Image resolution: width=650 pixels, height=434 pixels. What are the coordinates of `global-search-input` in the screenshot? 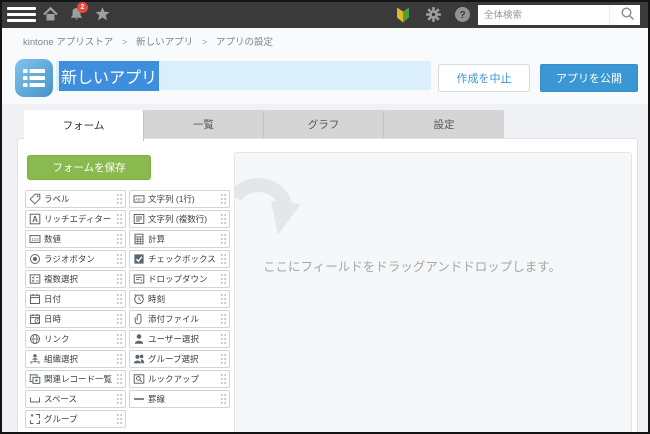 It's located at (543, 15).